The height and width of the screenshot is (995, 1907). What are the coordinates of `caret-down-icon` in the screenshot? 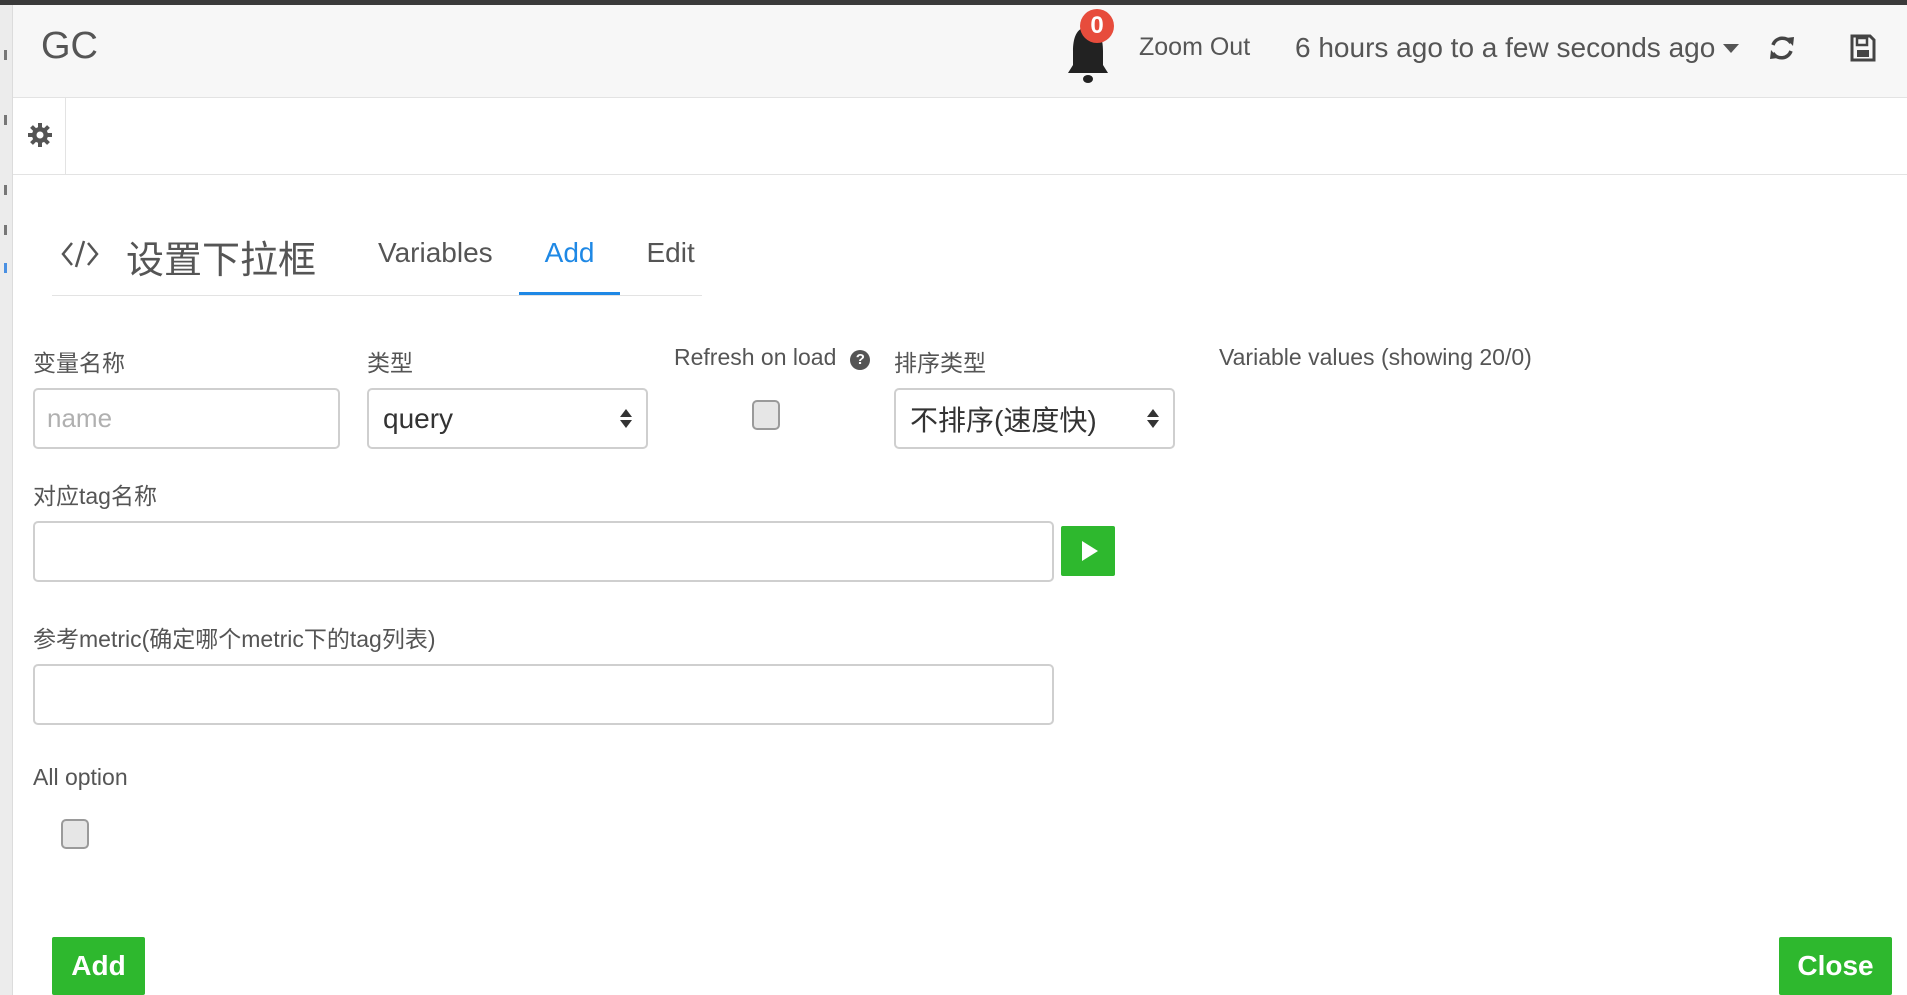 It's located at (1731, 48).